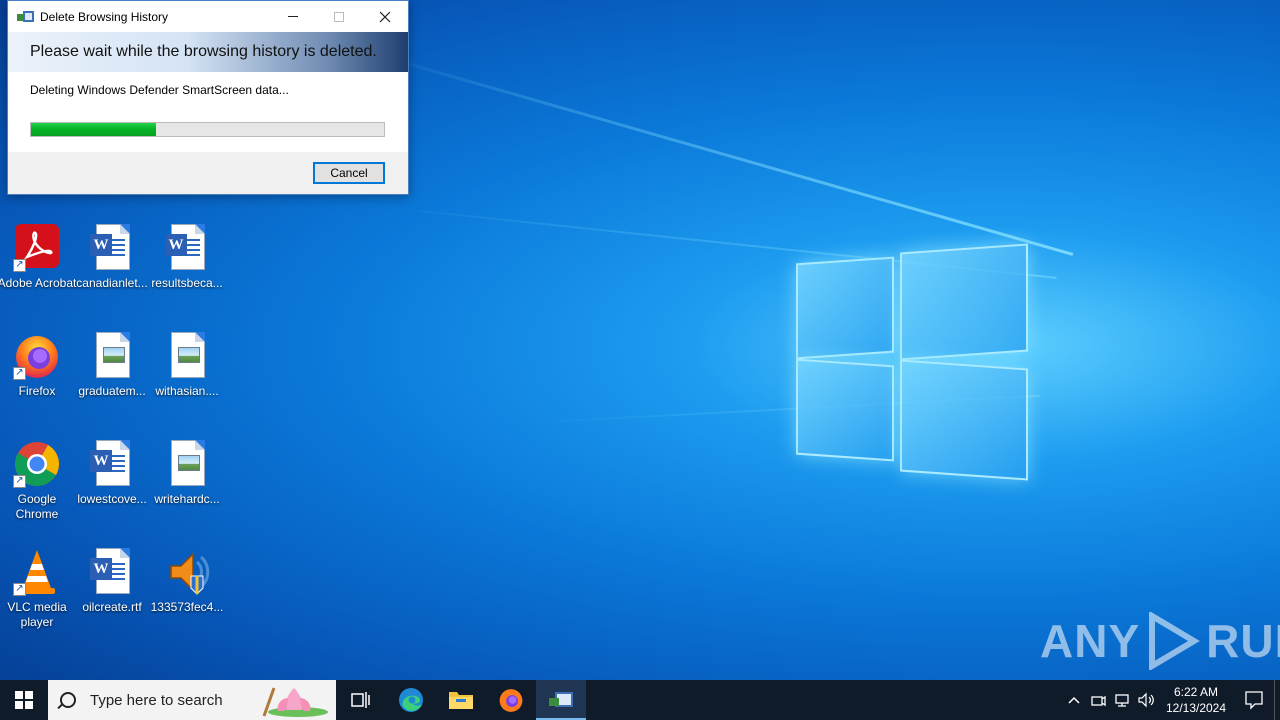  I want to click on folder-icon, so click(461, 700).